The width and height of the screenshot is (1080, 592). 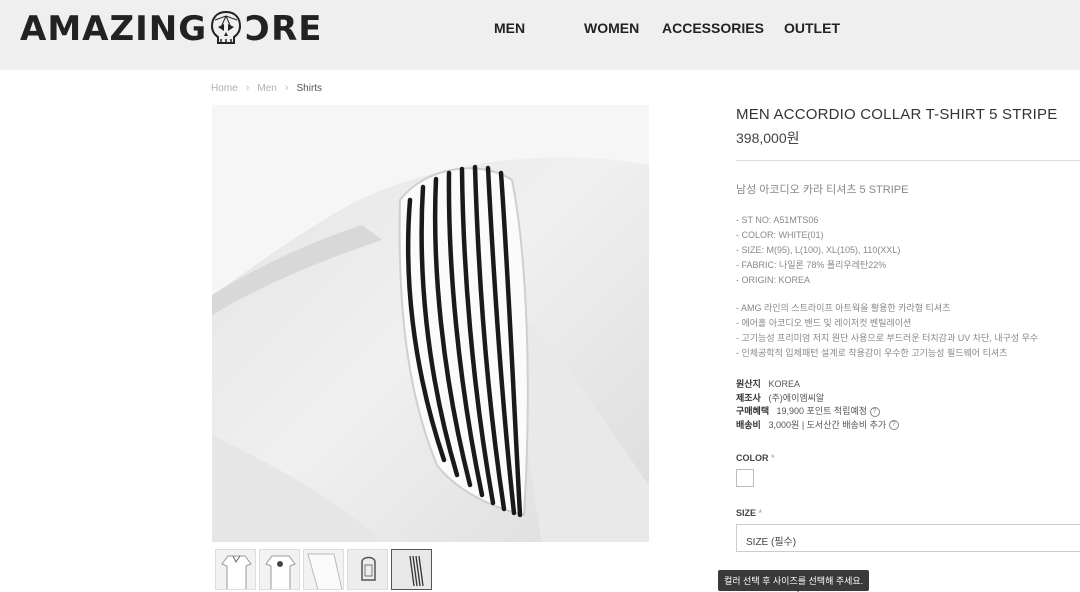 What do you see at coordinates (509, 28) in the screenshot?
I see `nav-men: MEN` at bounding box center [509, 28].